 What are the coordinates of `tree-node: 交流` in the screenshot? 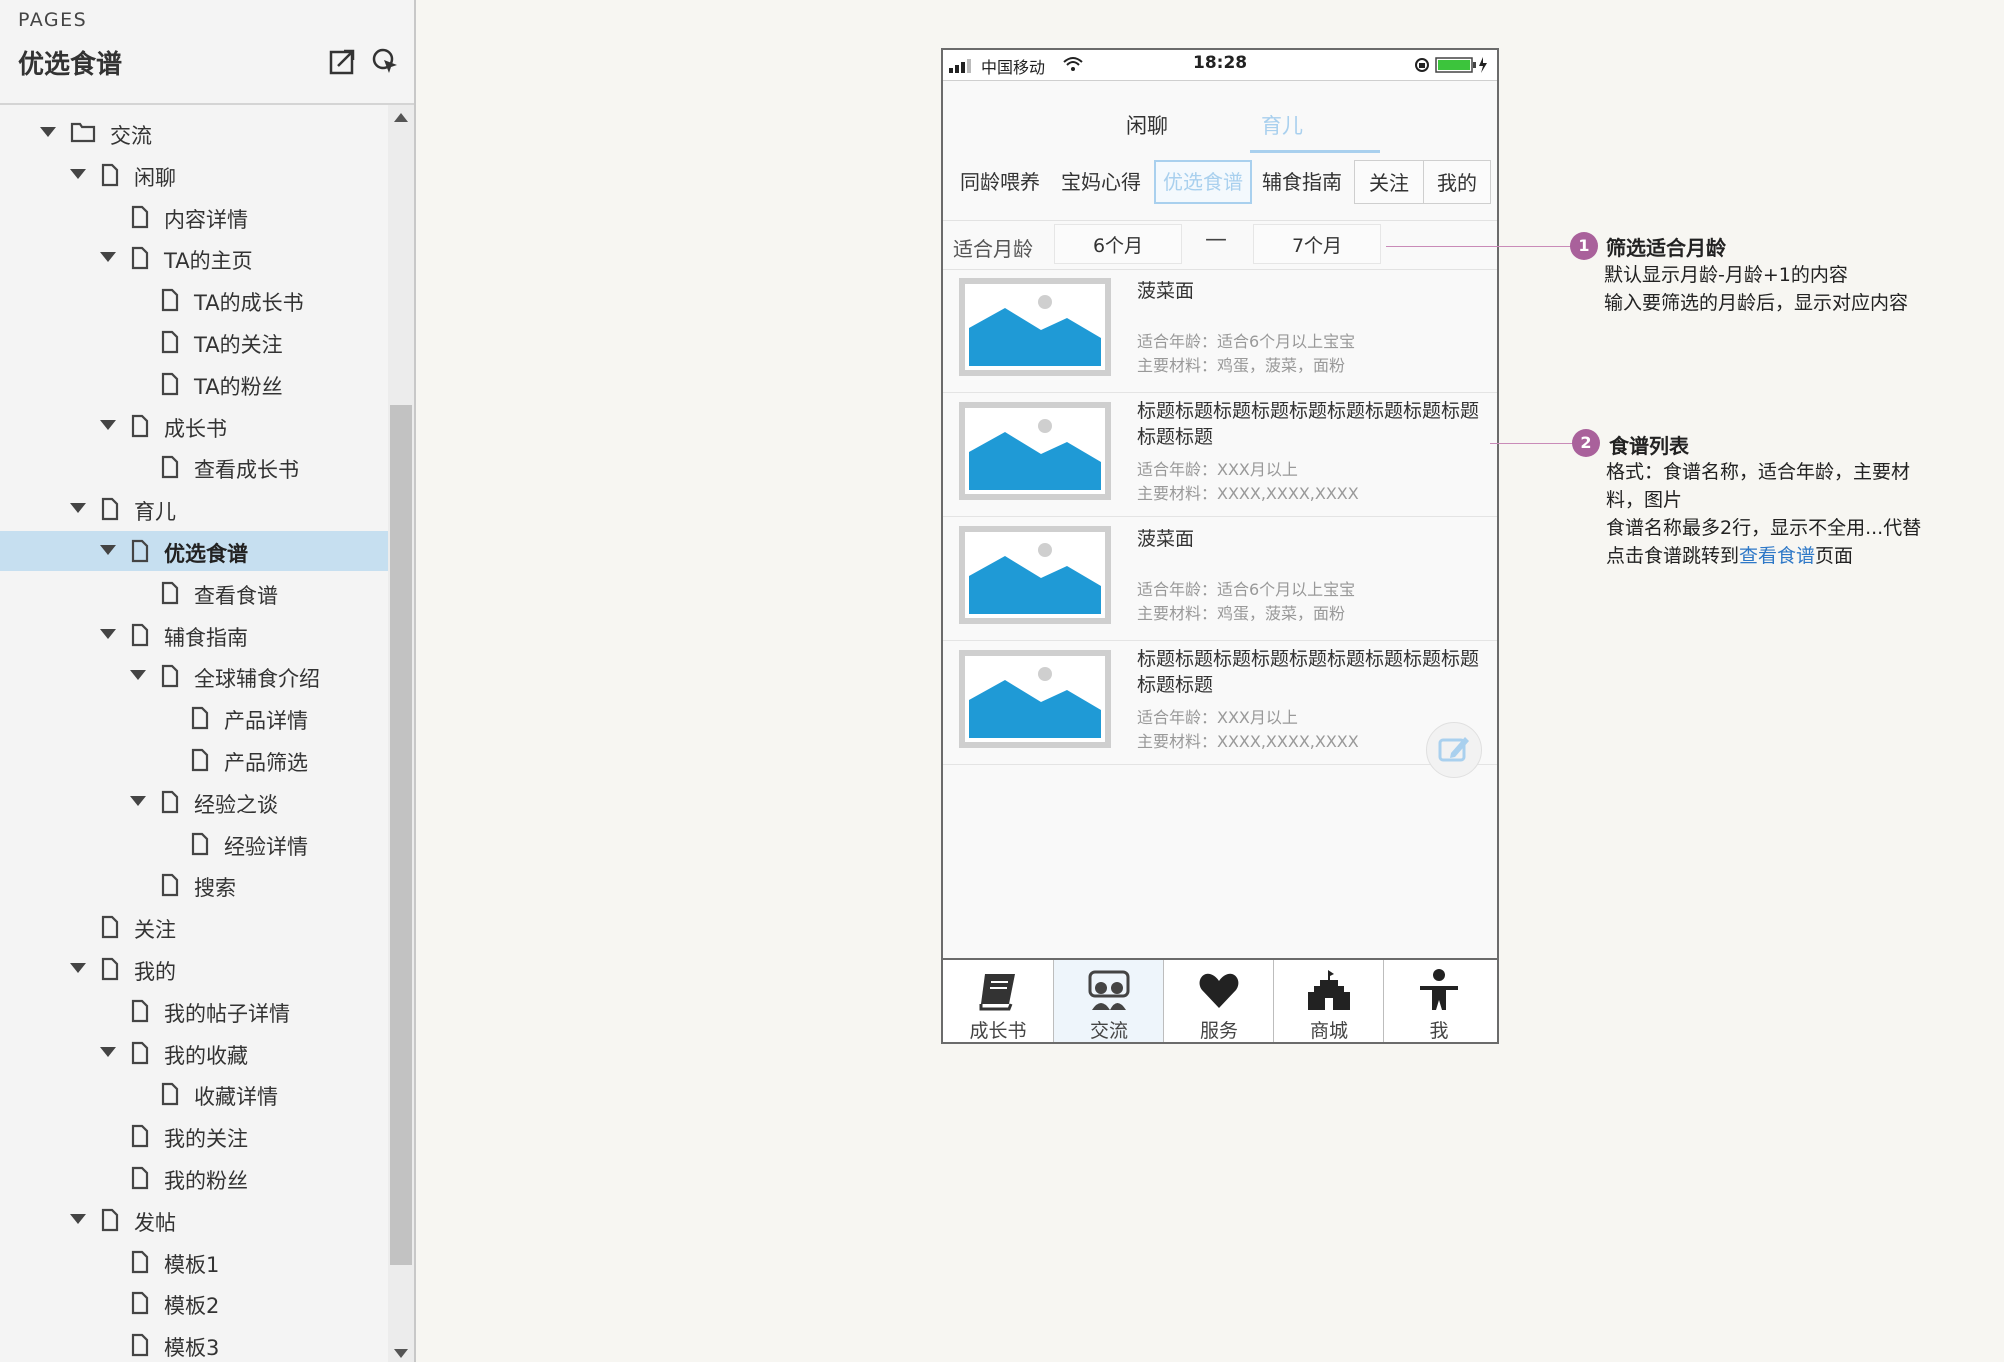 It's located at (194, 133).